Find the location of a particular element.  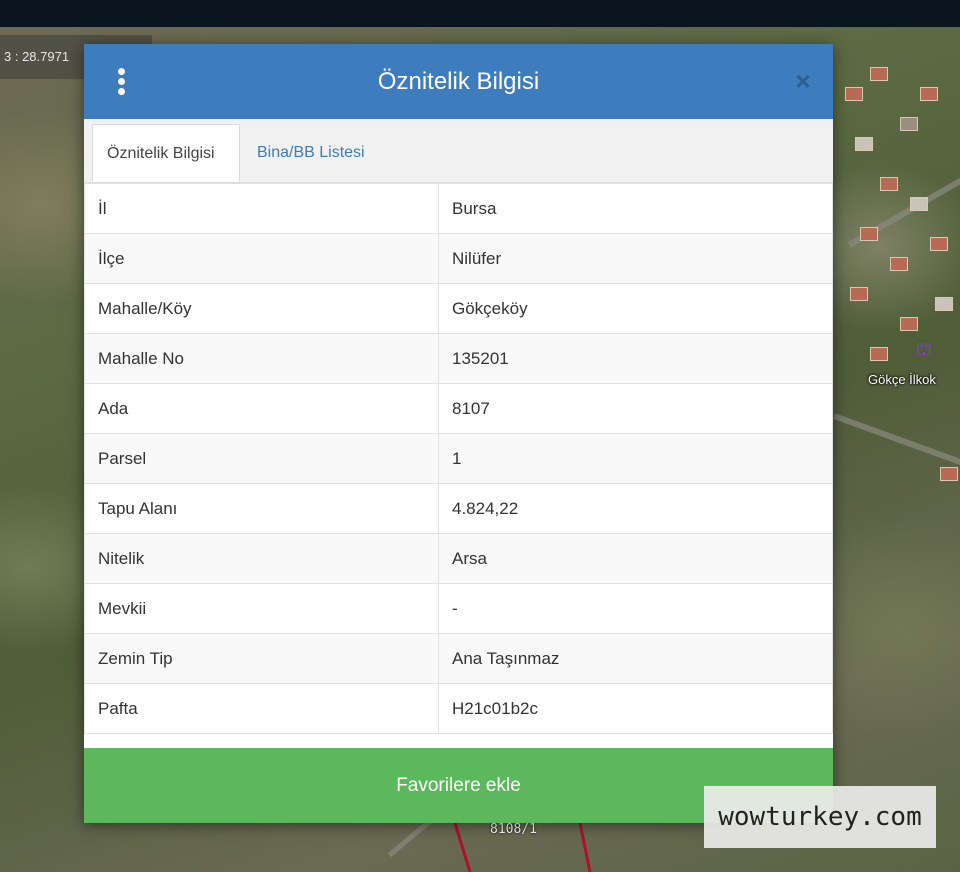

close-icon: × is located at coordinates (803, 81).